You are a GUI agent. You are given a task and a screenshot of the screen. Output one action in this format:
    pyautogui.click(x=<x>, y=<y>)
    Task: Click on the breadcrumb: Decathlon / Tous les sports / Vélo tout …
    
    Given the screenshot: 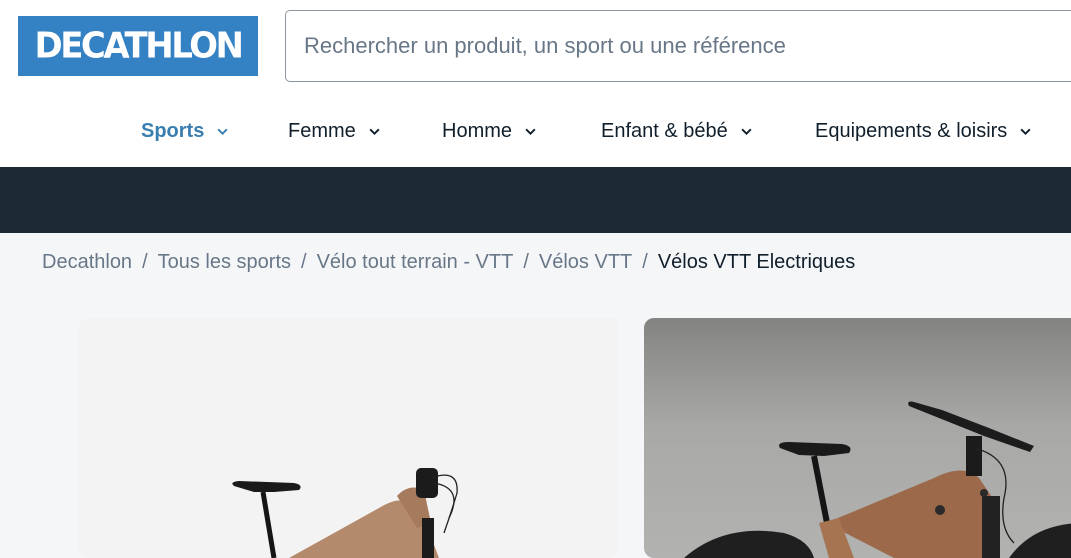 What is the action you would take?
    pyautogui.click(x=448, y=262)
    